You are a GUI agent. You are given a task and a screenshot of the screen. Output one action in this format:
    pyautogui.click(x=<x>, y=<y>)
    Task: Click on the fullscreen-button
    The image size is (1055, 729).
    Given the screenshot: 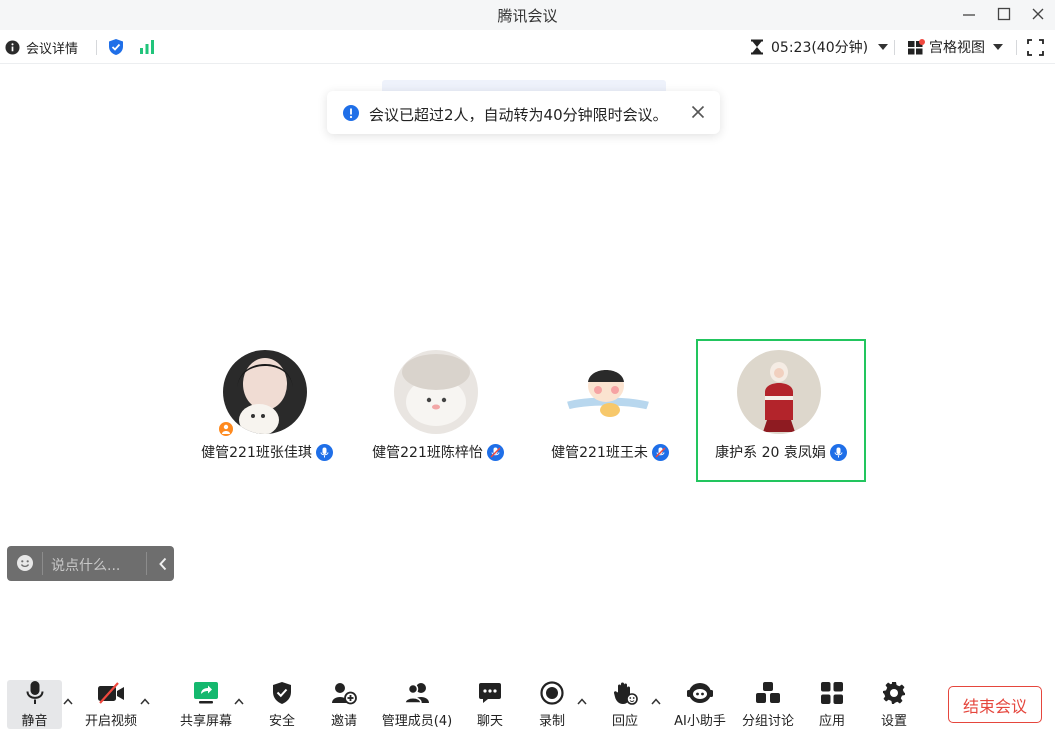 What is the action you would take?
    pyautogui.click(x=1035, y=47)
    